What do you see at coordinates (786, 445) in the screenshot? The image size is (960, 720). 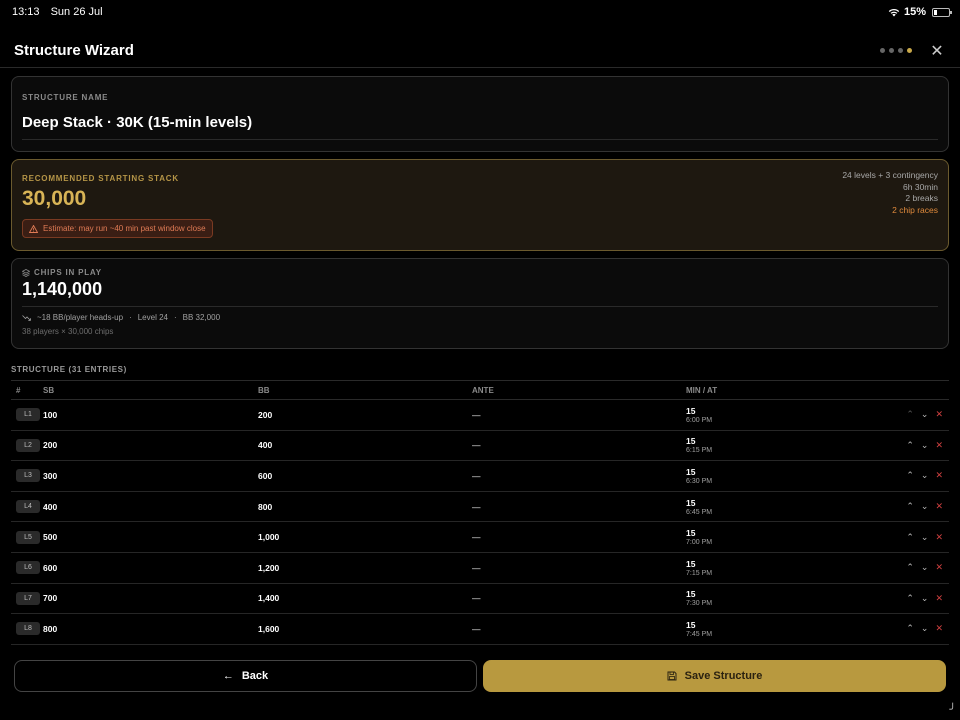 I see `min-at-cell: 15 6:15 PM` at bounding box center [786, 445].